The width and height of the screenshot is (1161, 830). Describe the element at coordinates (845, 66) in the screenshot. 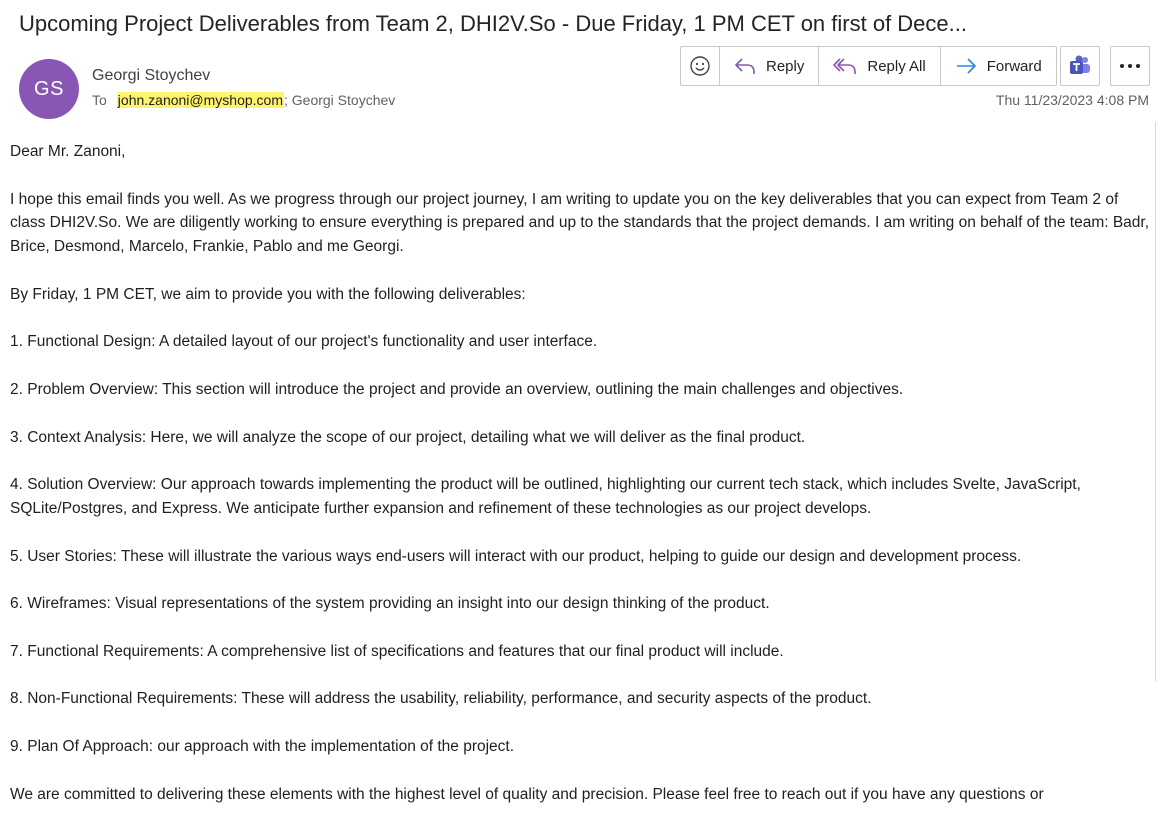

I see `reply-all-icon` at that location.